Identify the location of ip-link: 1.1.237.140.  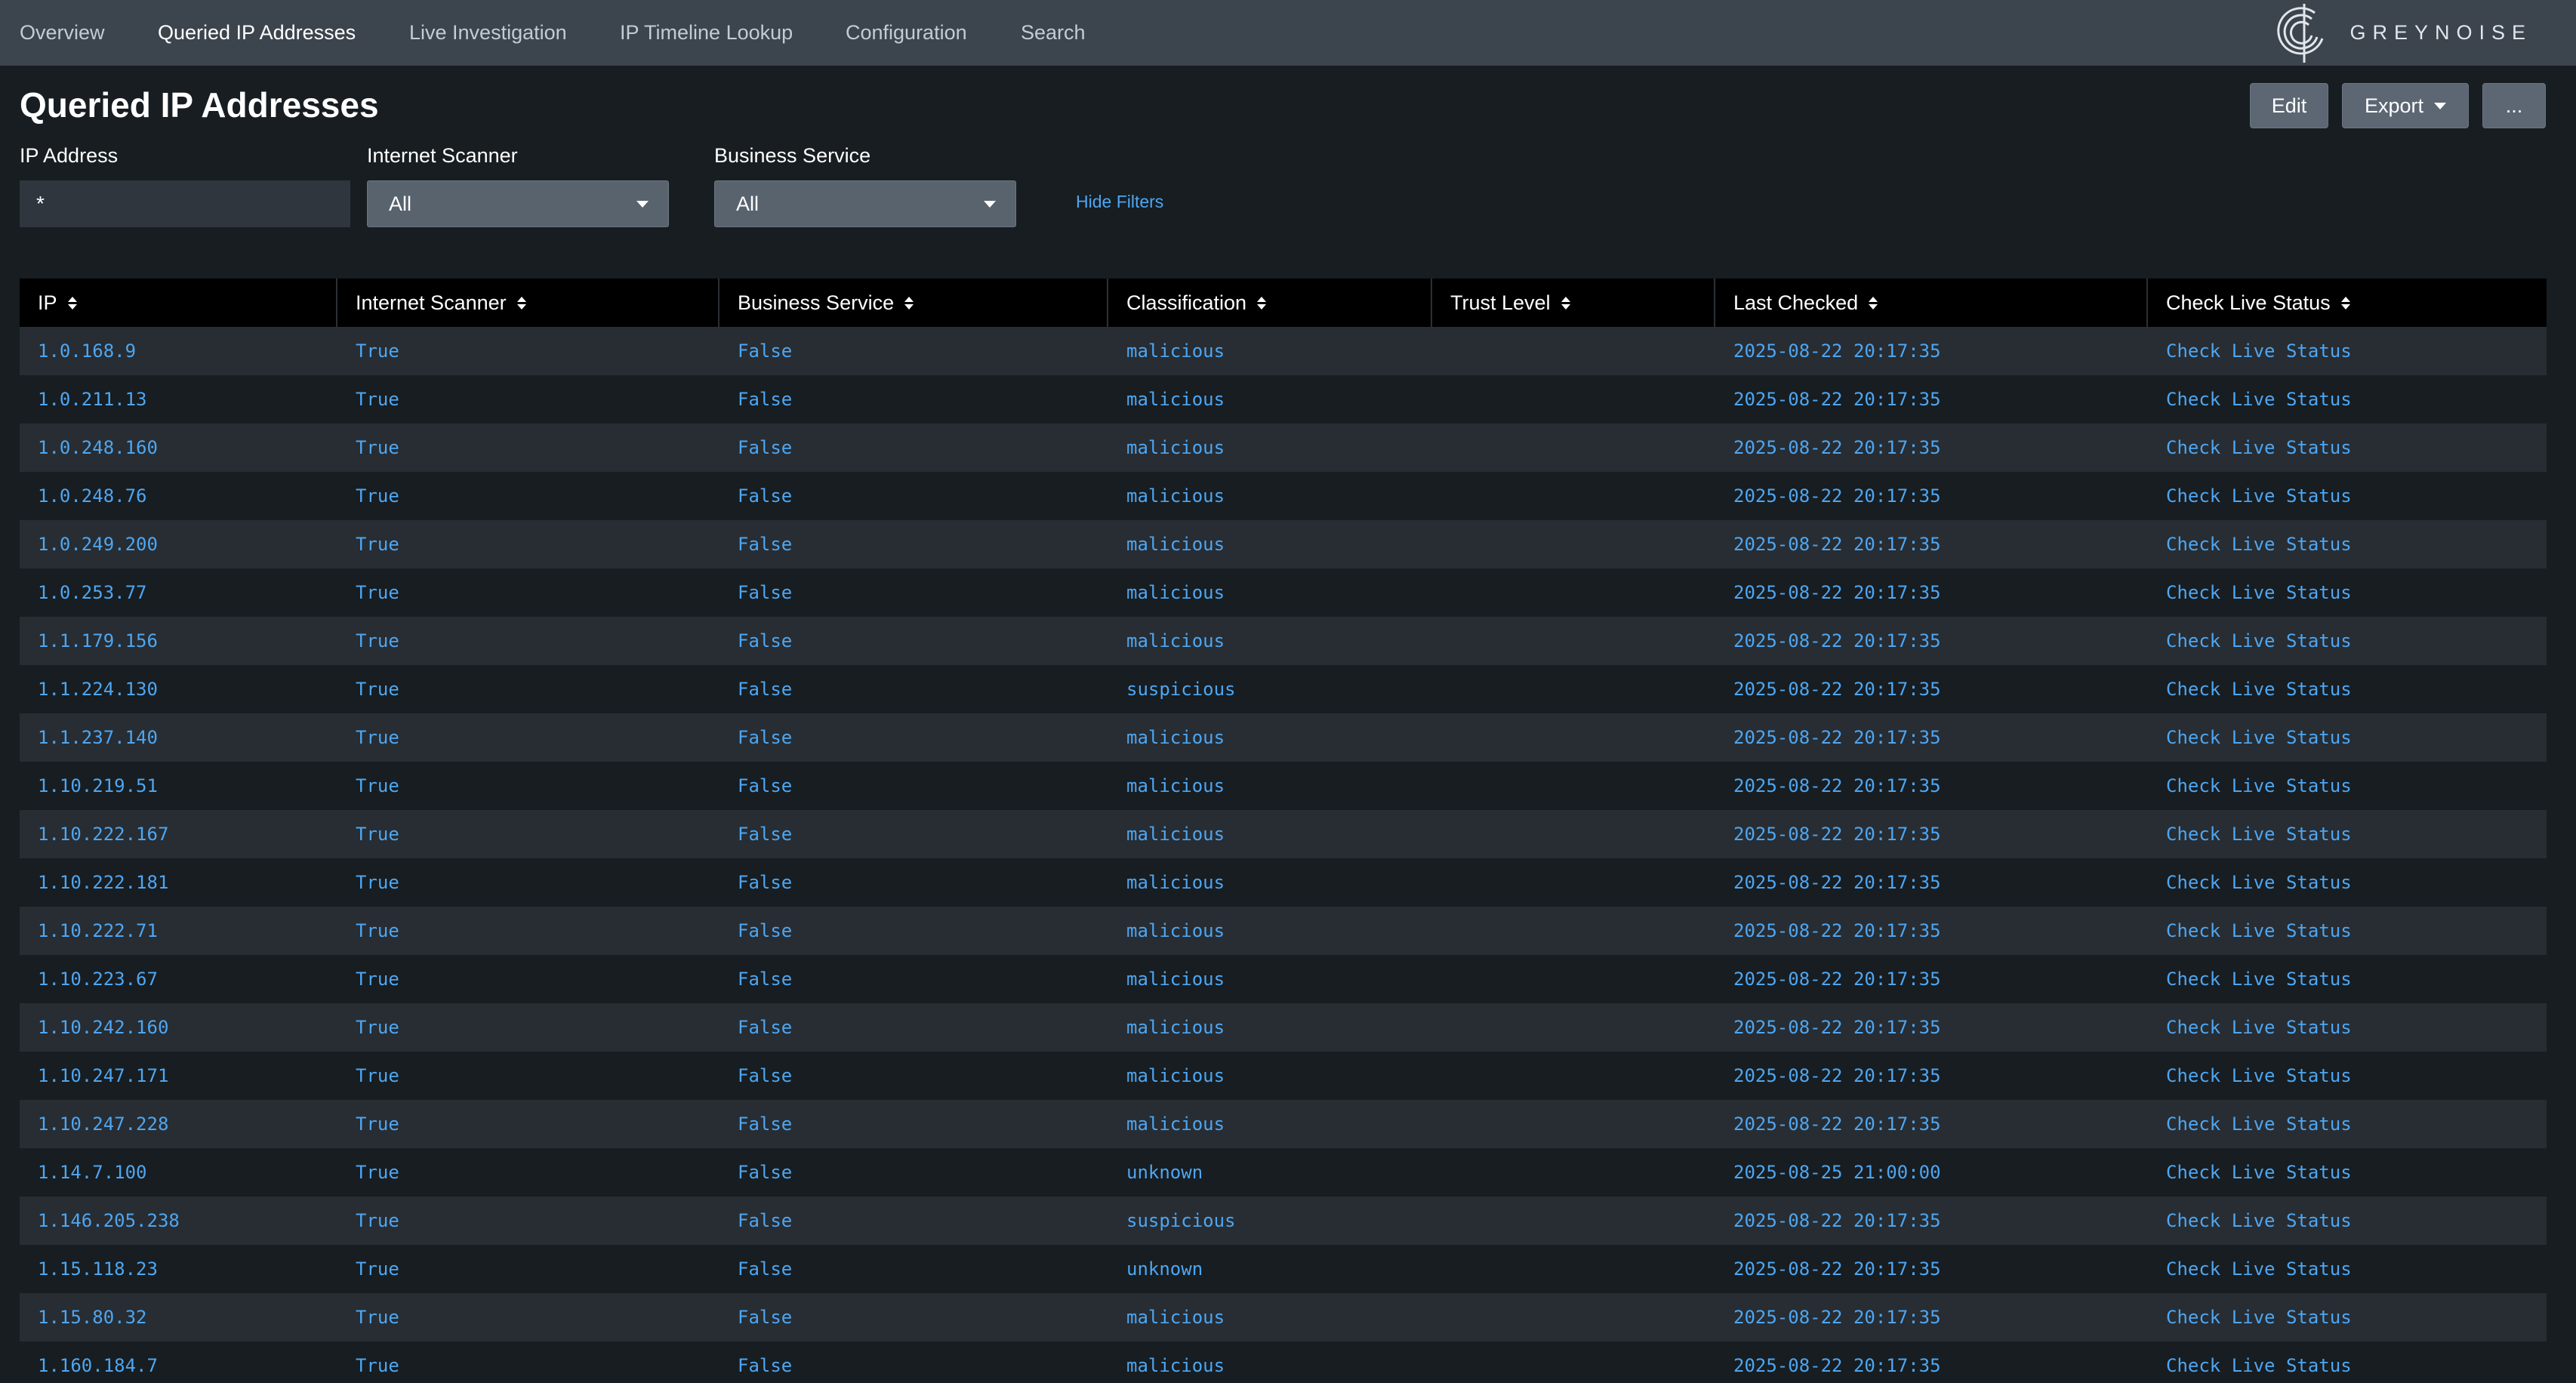
(178, 737).